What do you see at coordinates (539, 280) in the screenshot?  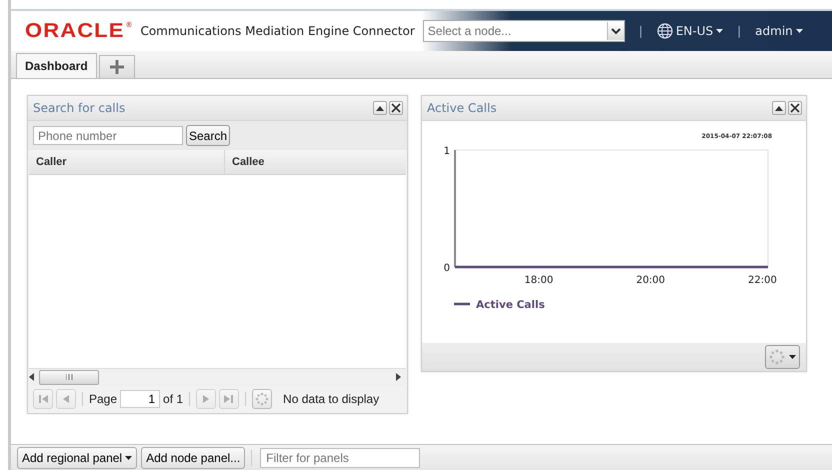 I see `axis-label: 18:00` at bounding box center [539, 280].